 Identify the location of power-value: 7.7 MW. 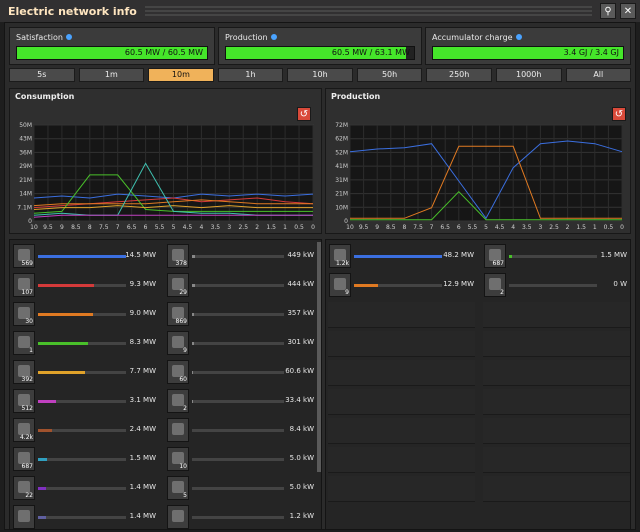
(142, 371).